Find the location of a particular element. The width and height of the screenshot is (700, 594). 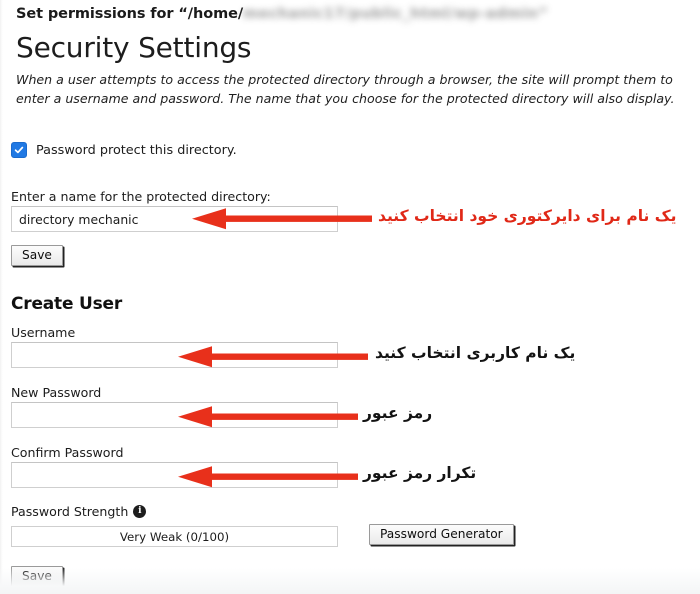

username-input is located at coordinates (174, 355).